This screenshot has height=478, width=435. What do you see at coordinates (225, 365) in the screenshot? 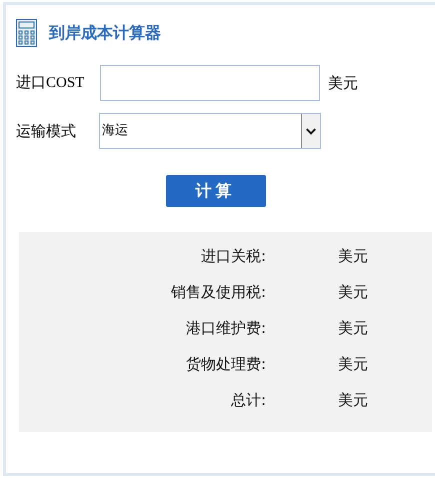
I see `result-label: 货物处理费:` at bounding box center [225, 365].